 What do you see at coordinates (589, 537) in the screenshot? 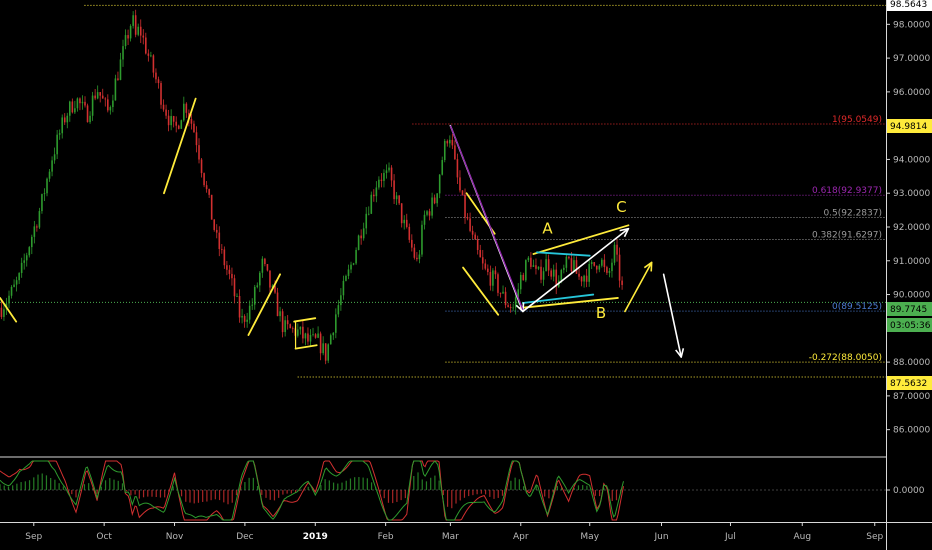
I see `time-tick-label: May` at bounding box center [589, 537].